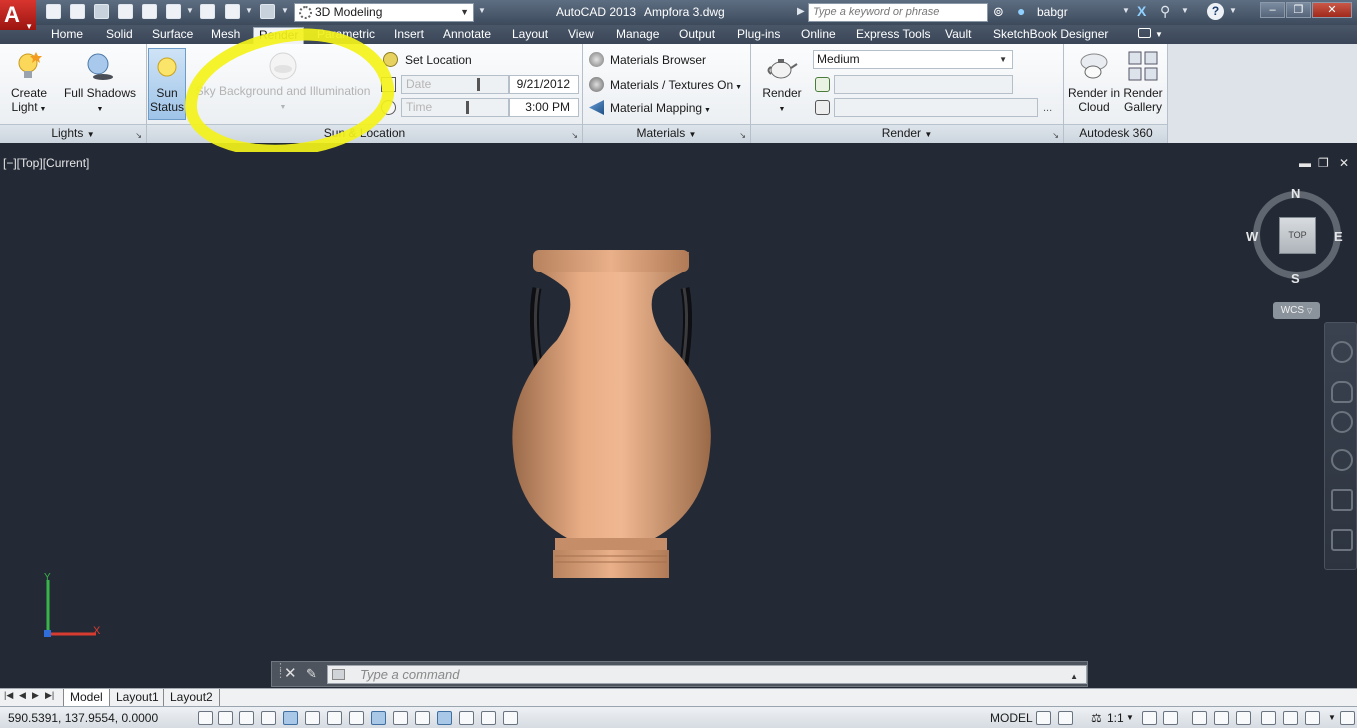 This screenshot has width=1357, height=728. Describe the element at coordinates (378, 718) in the screenshot. I see `dynamic-ucs-icon` at that location.